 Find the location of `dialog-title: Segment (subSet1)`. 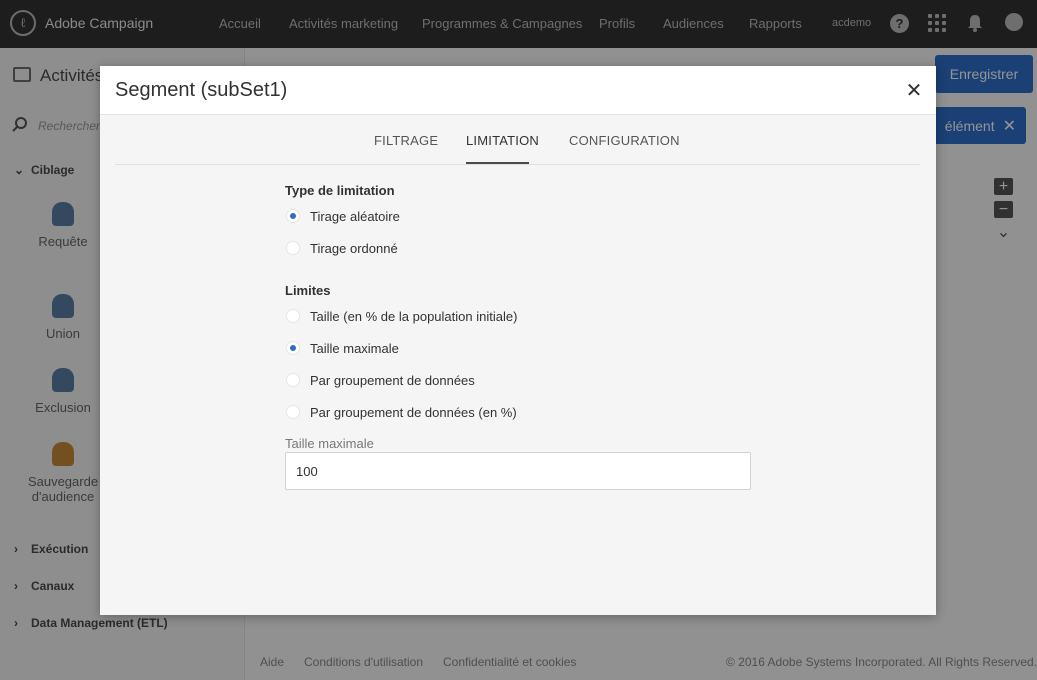

dialog-title: Segment (subSet1) is located at coordinates (201, 90).